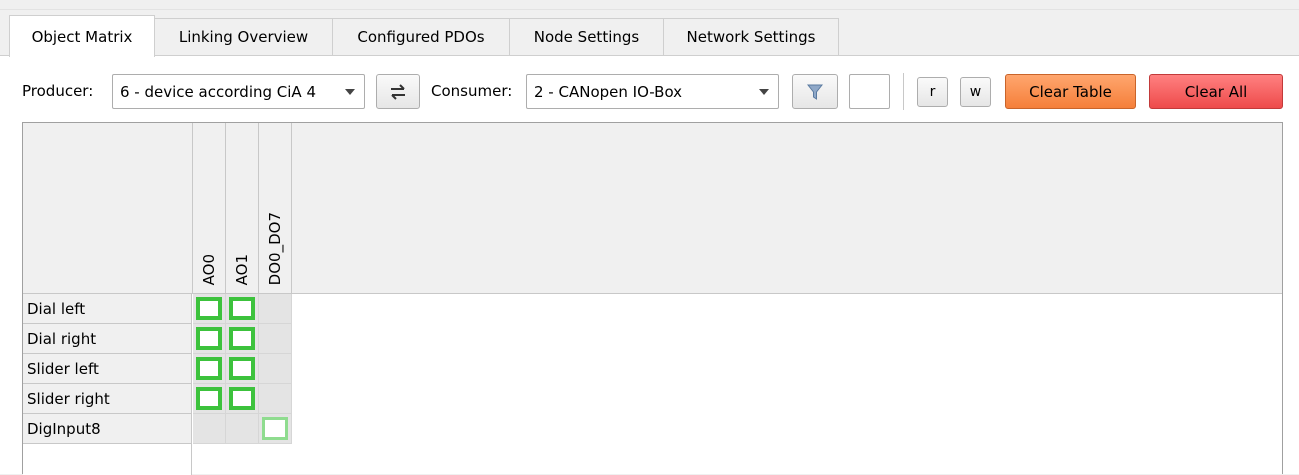 The width and height of the screenshot is (1299, 475). I want to click on table-corner, so click(108, 208).